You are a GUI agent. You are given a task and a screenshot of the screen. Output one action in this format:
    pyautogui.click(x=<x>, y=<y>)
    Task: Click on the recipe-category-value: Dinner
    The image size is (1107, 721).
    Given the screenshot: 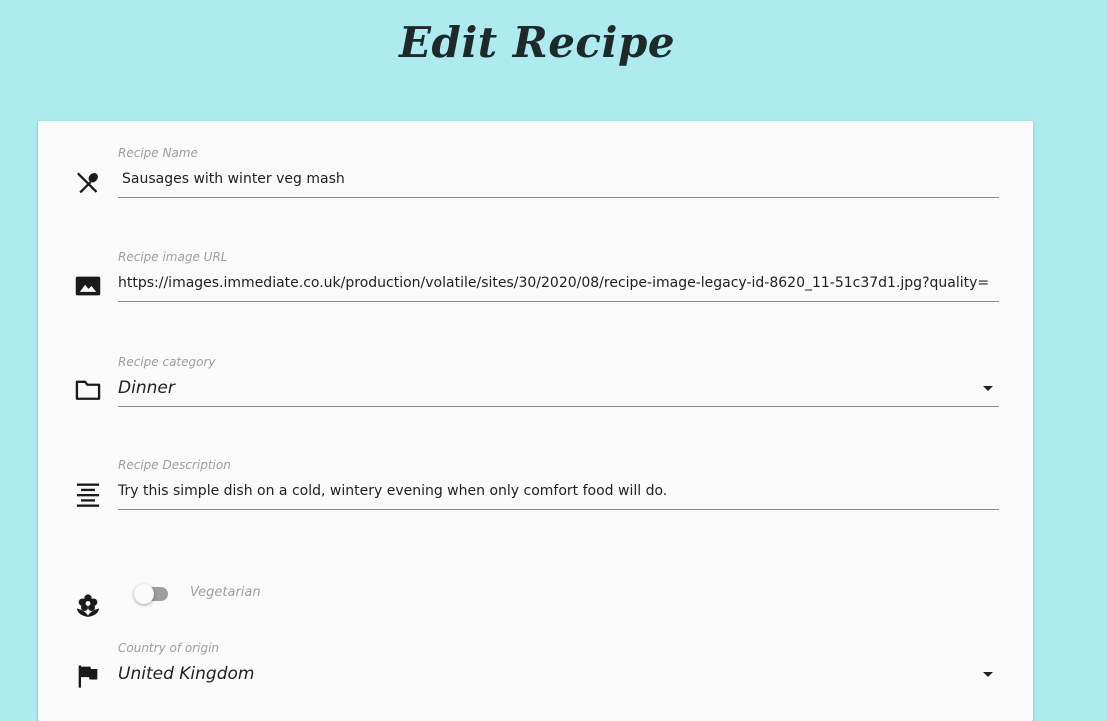 What is the action you would take?
    pyautogui.click(x=146, y=388)
    